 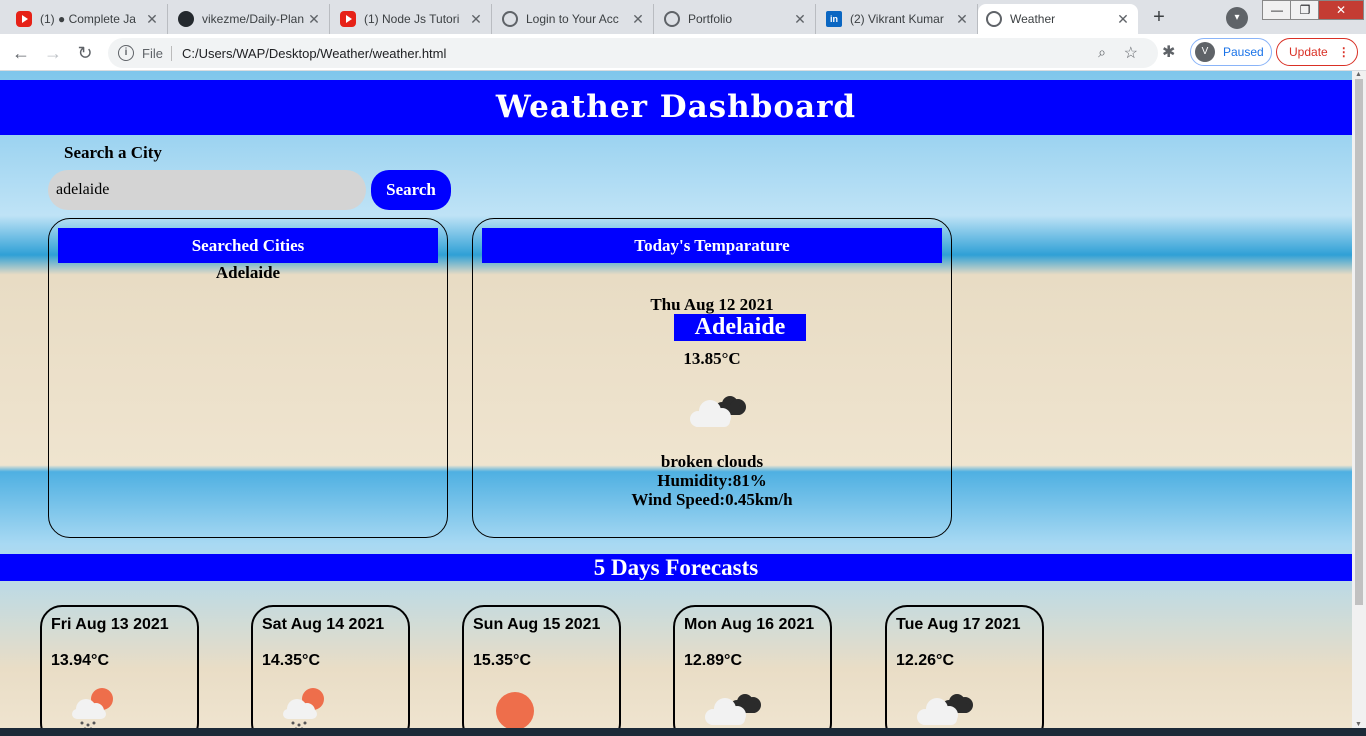 What do you see at coordinates (248, 273) in the screenshot?
I see `searched-city-item: Adelaide` at bounding box center [248, 273].